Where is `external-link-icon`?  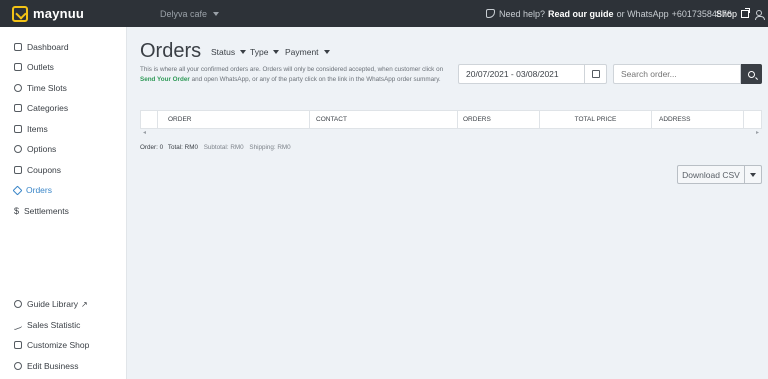 external-link-icon is located at coordinates (746, 12).